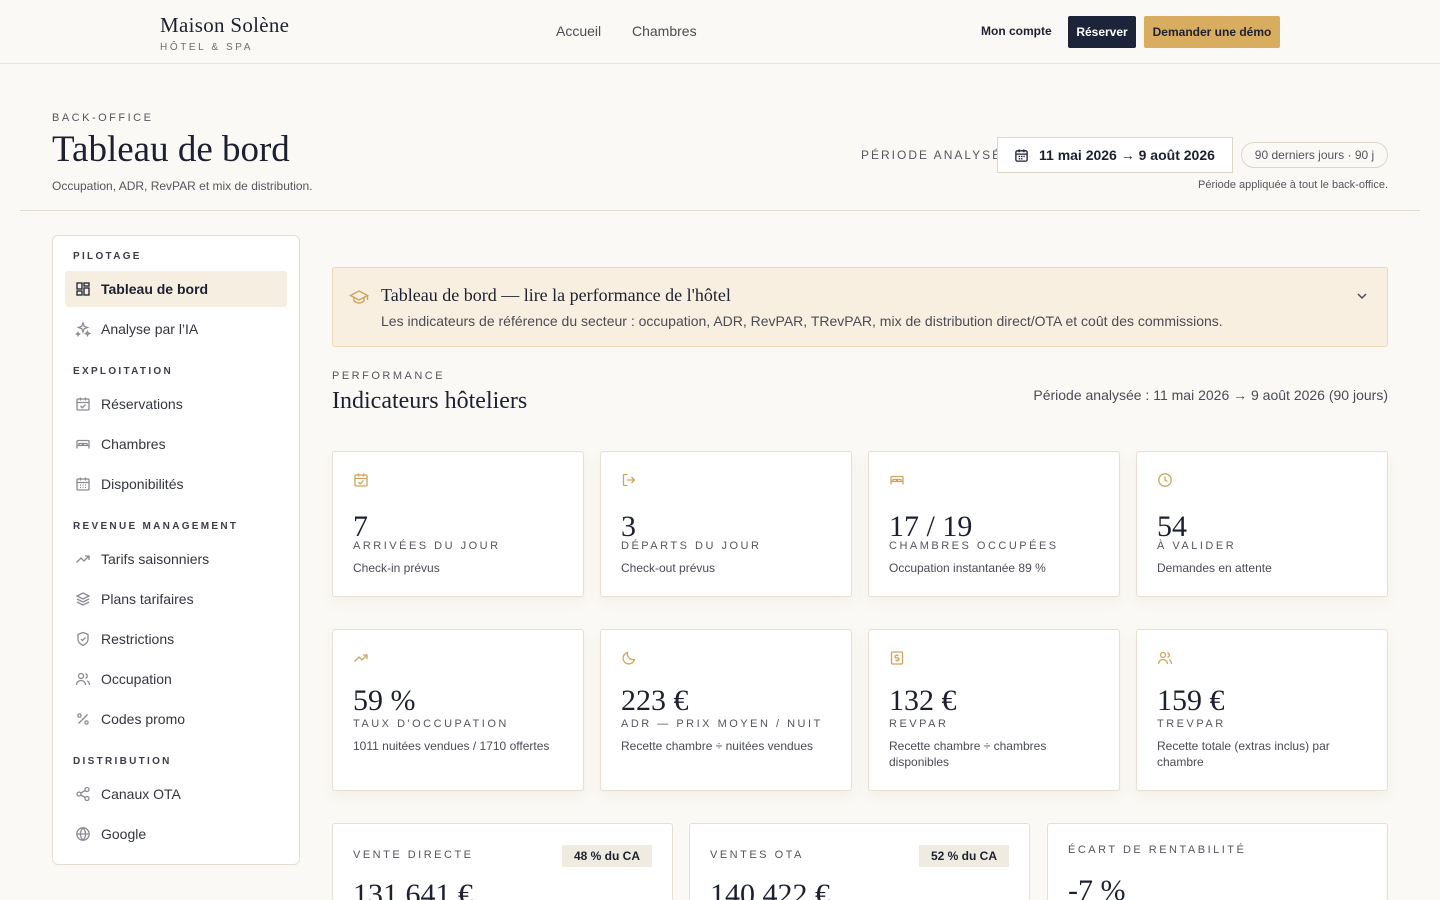 This screenshot has width=1440, height=900. I want to click on share-icon, so click(83, 794).